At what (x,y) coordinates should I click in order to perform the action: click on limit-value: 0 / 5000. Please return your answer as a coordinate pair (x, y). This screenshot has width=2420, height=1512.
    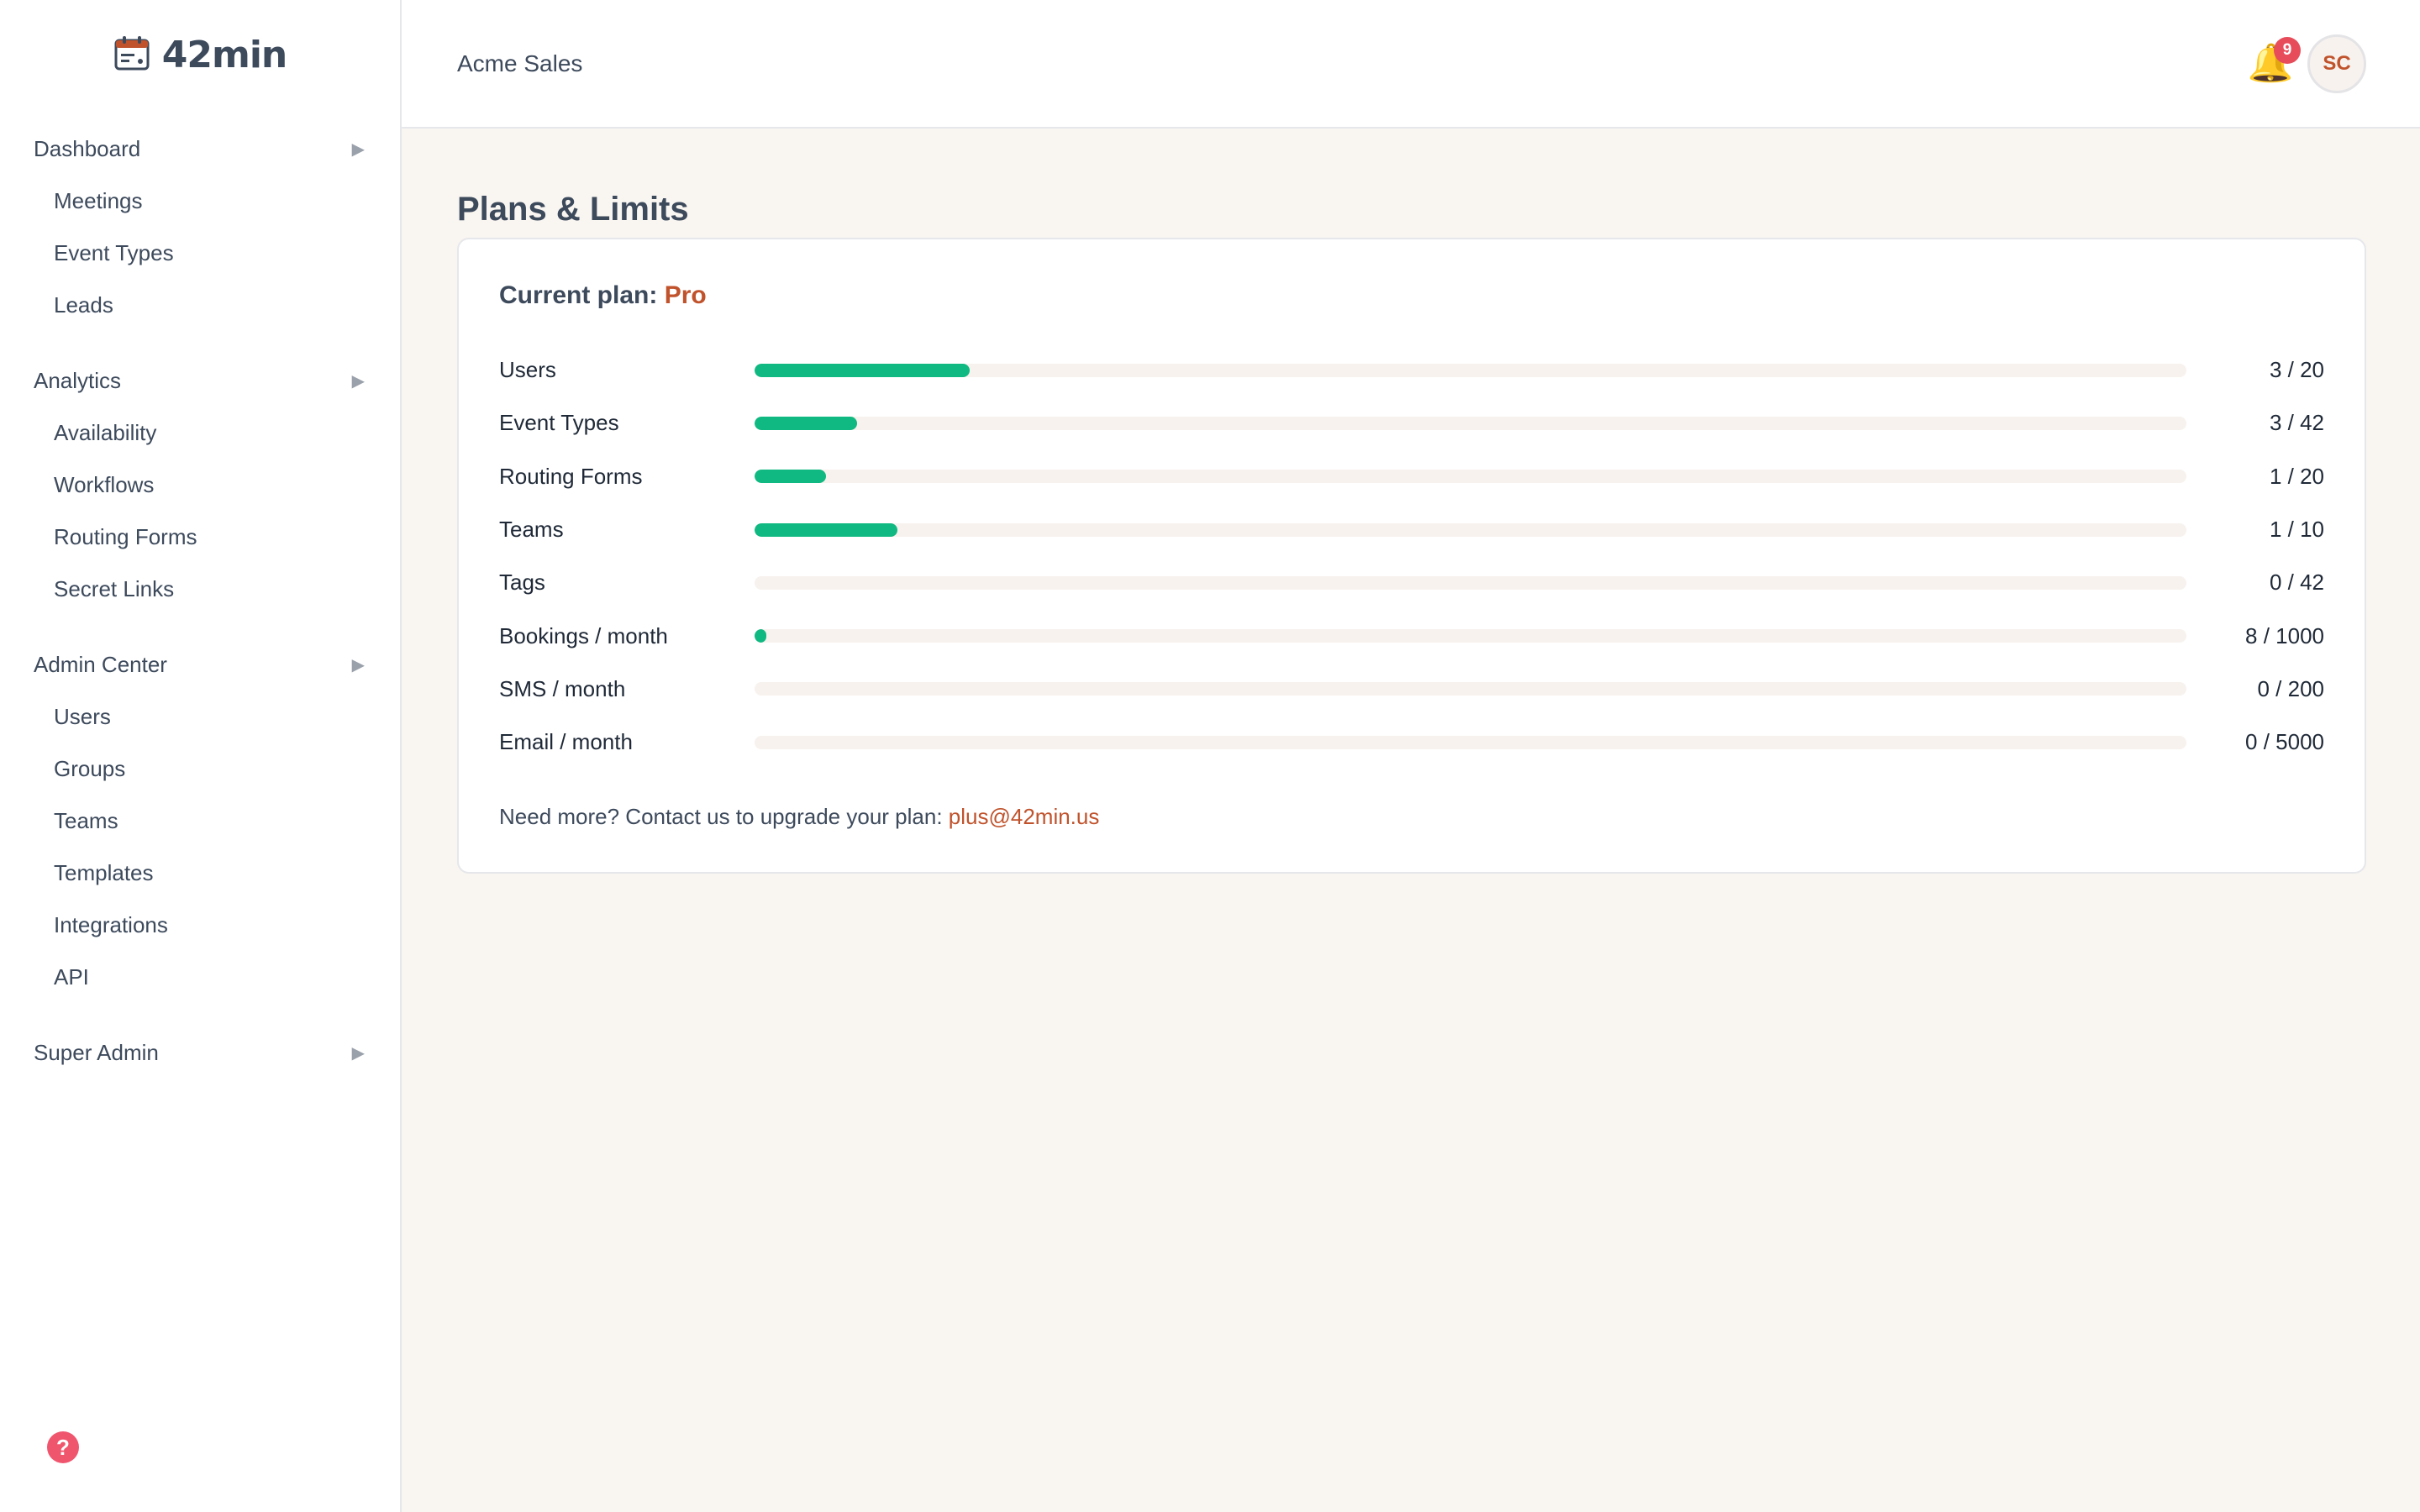
    Looking at the image, I should click on (2284, 742).